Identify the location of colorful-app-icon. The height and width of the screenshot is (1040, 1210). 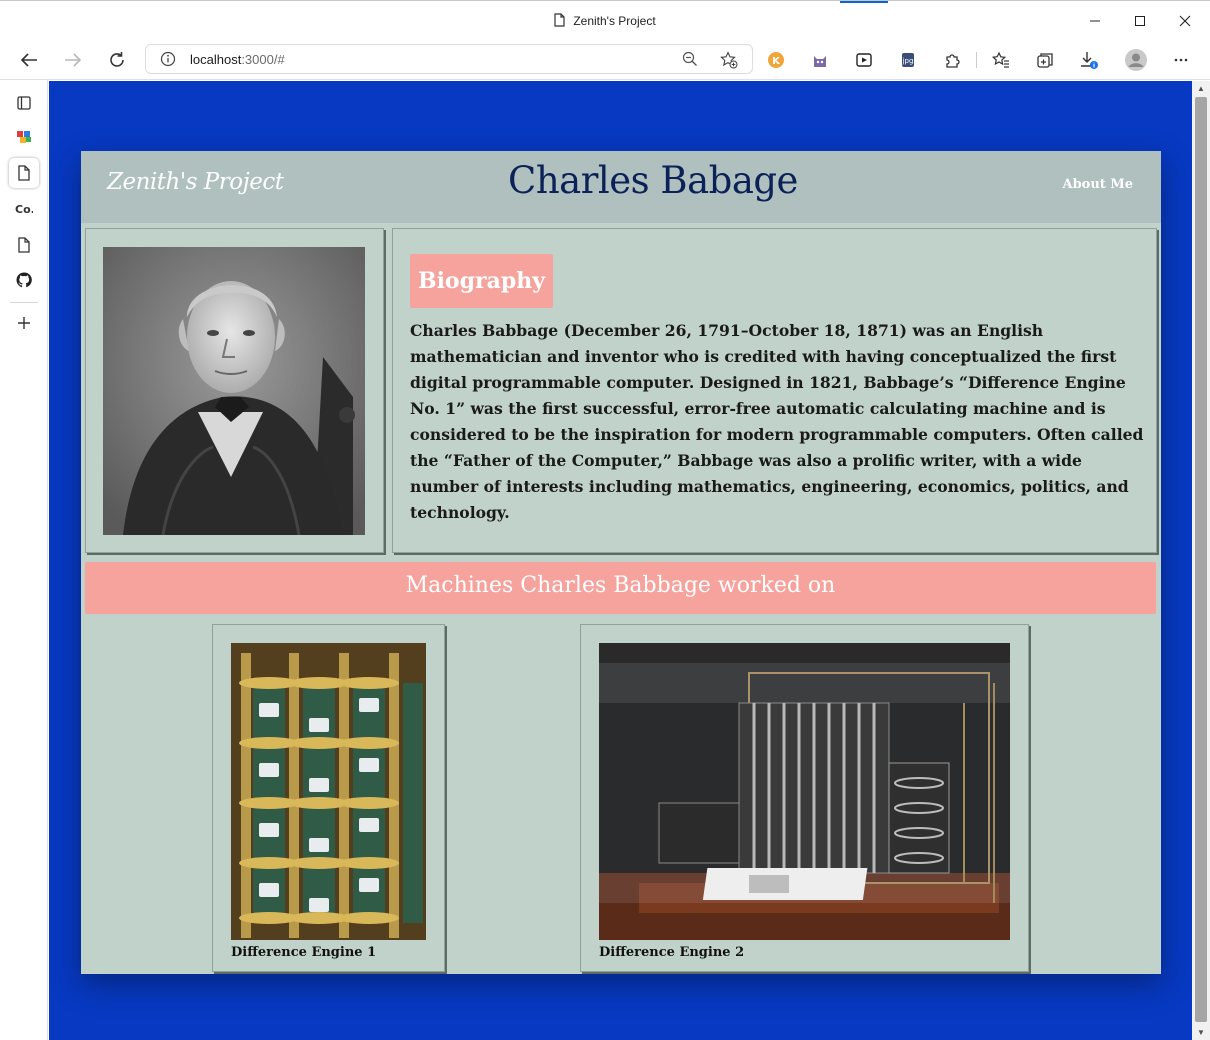
(24, 136).